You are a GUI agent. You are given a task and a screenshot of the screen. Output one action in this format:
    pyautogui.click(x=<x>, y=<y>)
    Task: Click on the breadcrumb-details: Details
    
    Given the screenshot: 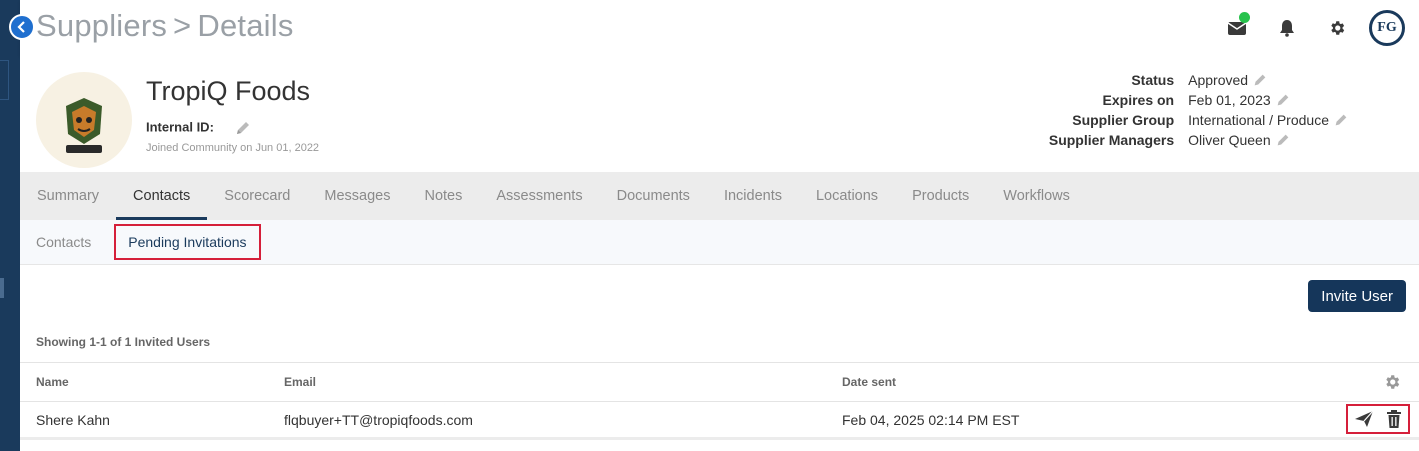 What is the action you would take?
    pyautogui.click(x=245, y=25)
    